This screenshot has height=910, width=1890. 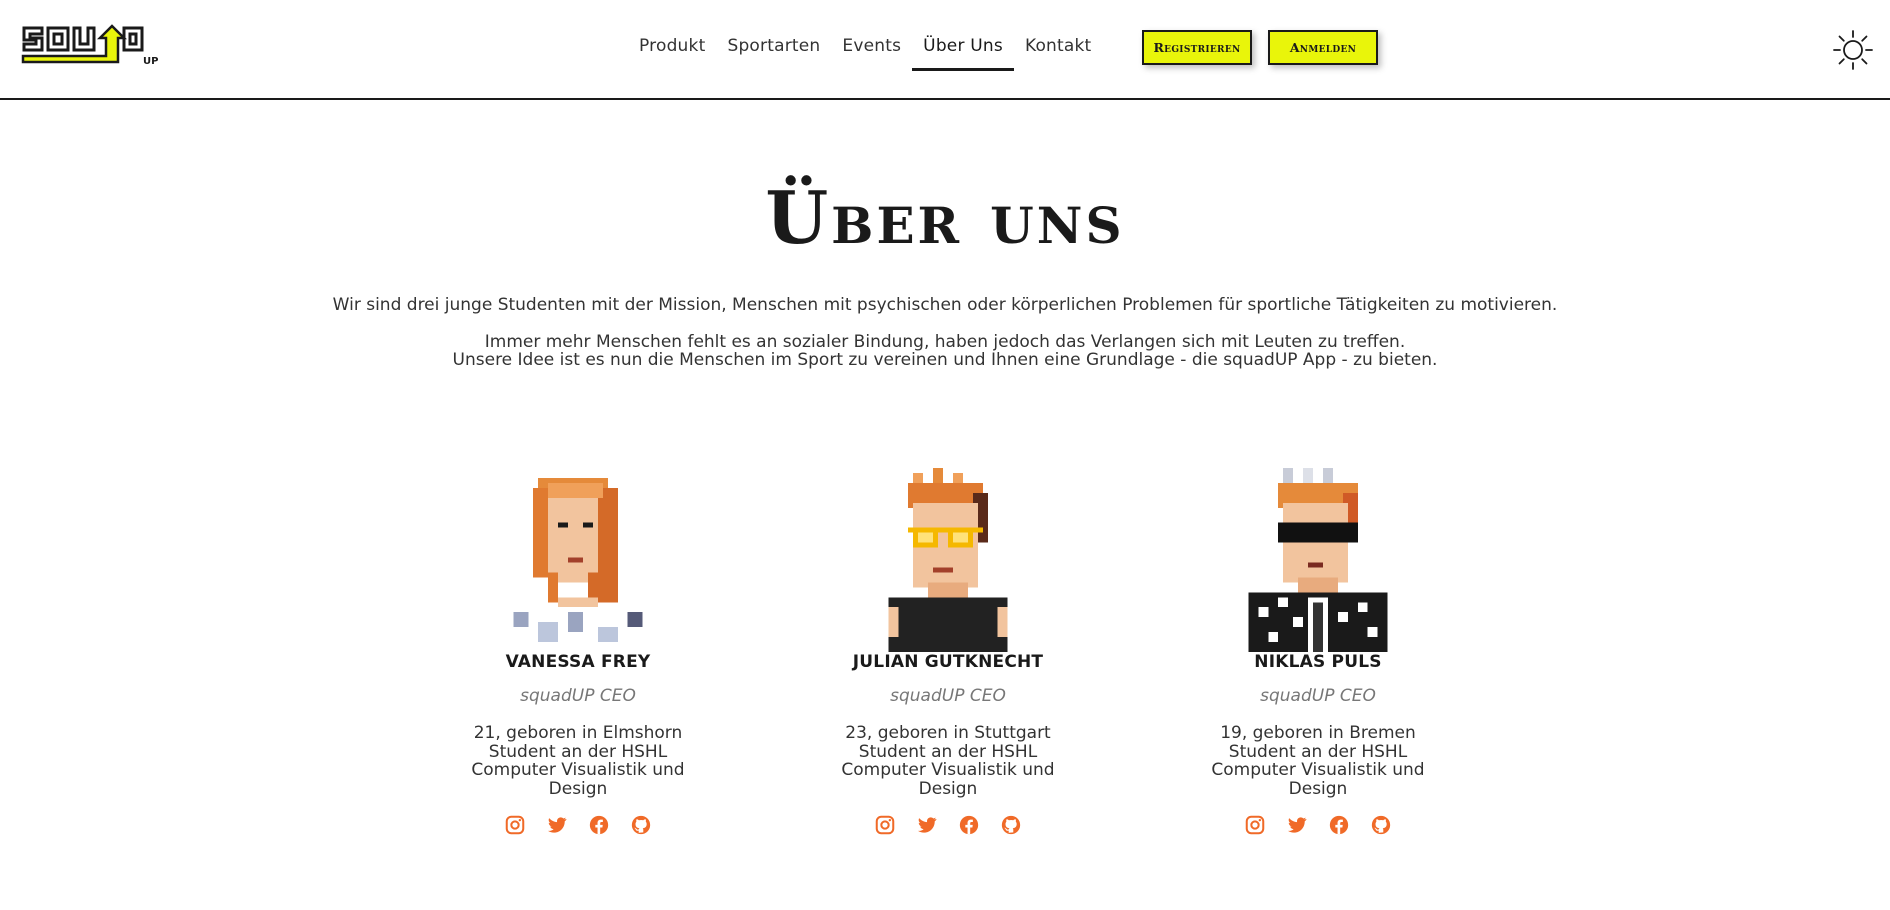 What do you see at coordinates (948, 662) in the screenshot?
I see `member-name: JULIAN GUTKNECHT` at bounding box center [948, 662].